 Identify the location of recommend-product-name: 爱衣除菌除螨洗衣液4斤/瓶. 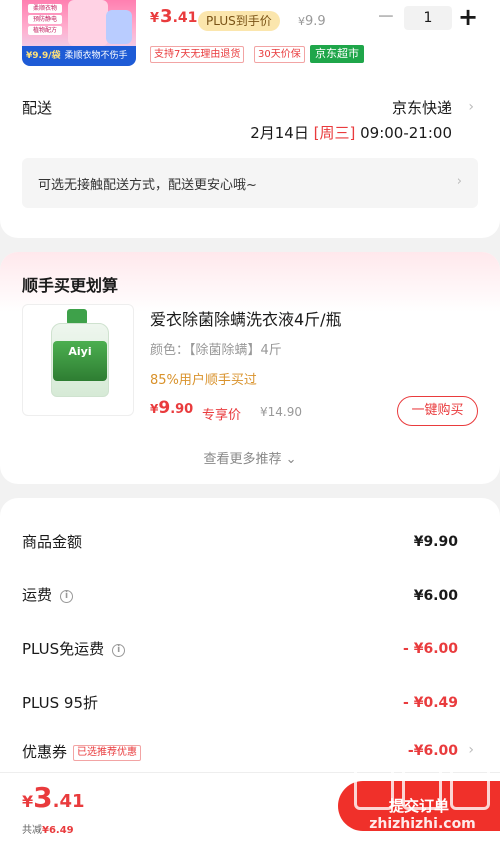
(246, 318).